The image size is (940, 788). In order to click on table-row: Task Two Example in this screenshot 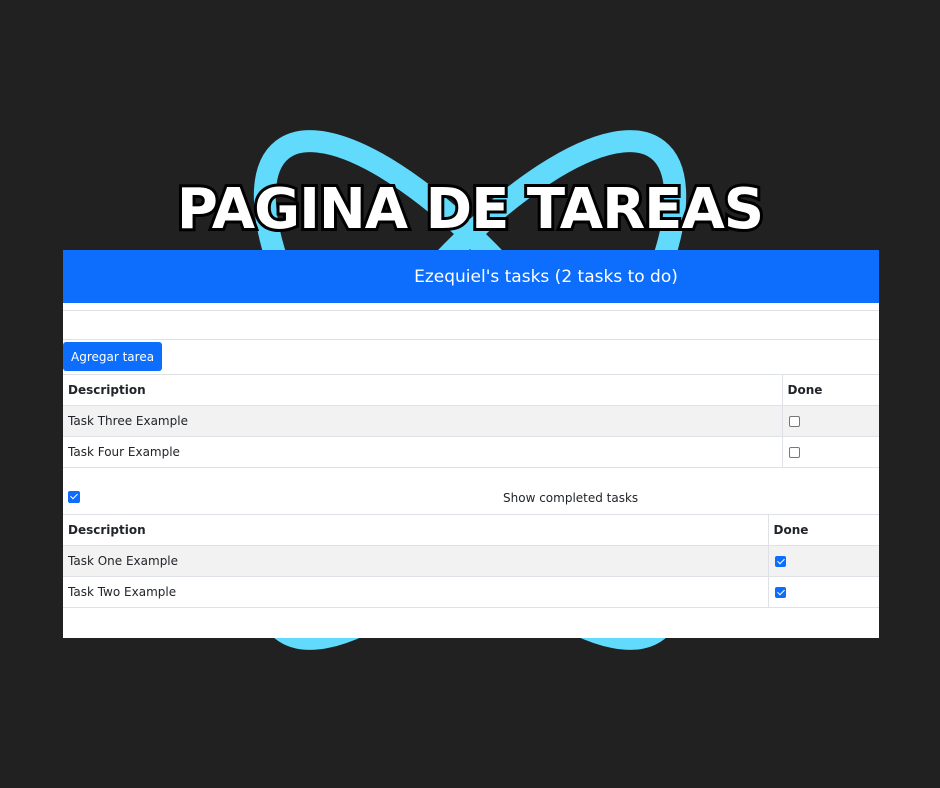, I will do `click(471, 592)`.